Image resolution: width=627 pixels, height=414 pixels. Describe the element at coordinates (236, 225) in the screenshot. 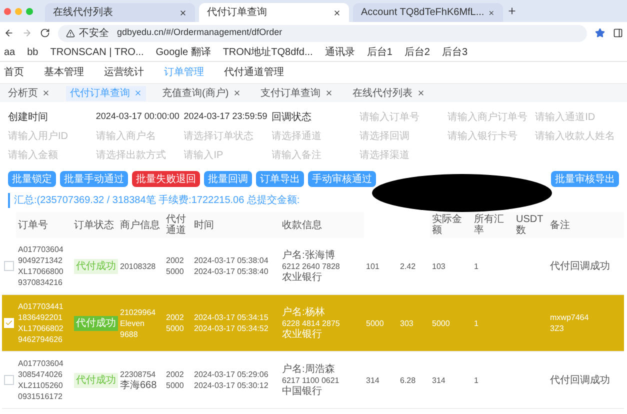

I see `column-header: 时间` at that location.